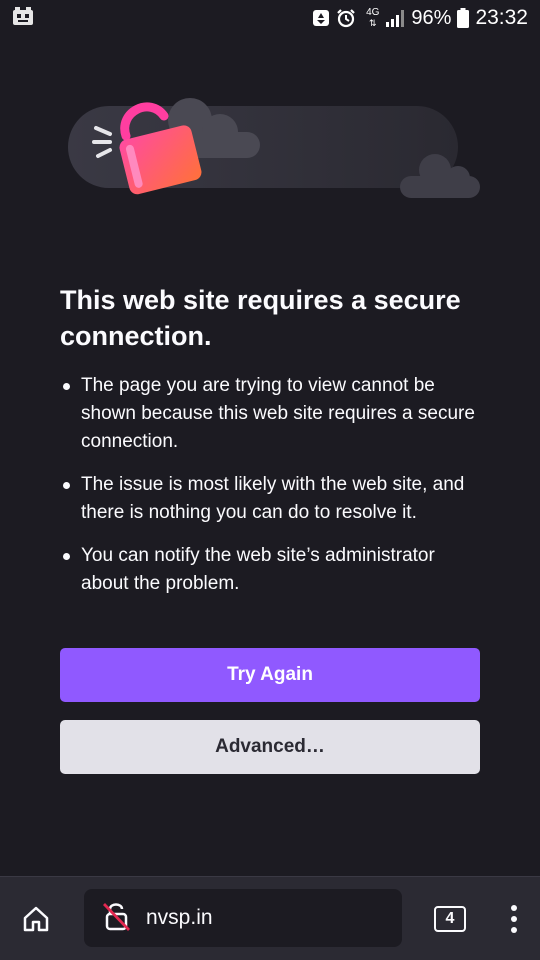 Image resolution: width=540 pixels, height=960 pixels. What do you see at coordinates (243, 918) in the screenshot?
I see `url-bar: nvsp.in` at bounding box center [243, 918].